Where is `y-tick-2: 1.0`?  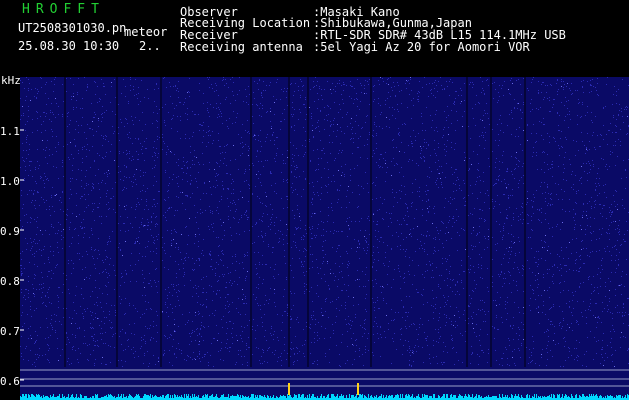
y-tick-2: 1.0 is located at coordinates (10, 181).